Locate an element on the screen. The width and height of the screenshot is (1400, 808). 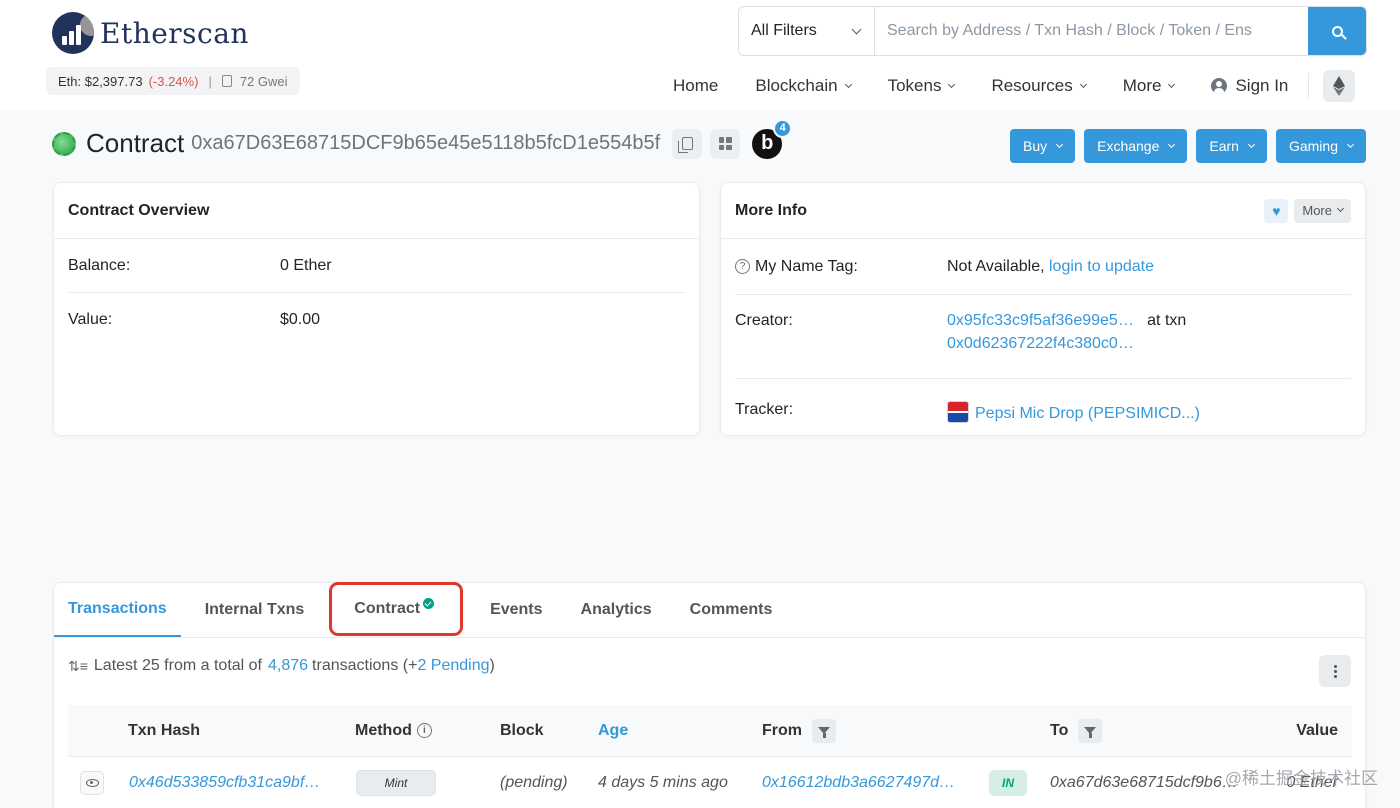
search-input is located at coordinates (1091, 31).